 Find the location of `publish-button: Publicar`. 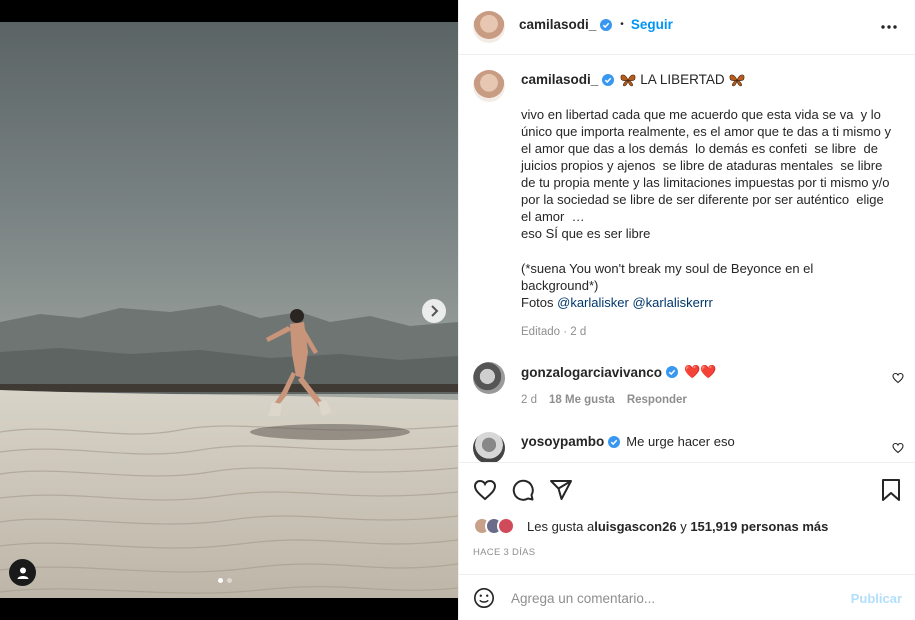

publish-button: Publicar is located at coordinates (876, 598).